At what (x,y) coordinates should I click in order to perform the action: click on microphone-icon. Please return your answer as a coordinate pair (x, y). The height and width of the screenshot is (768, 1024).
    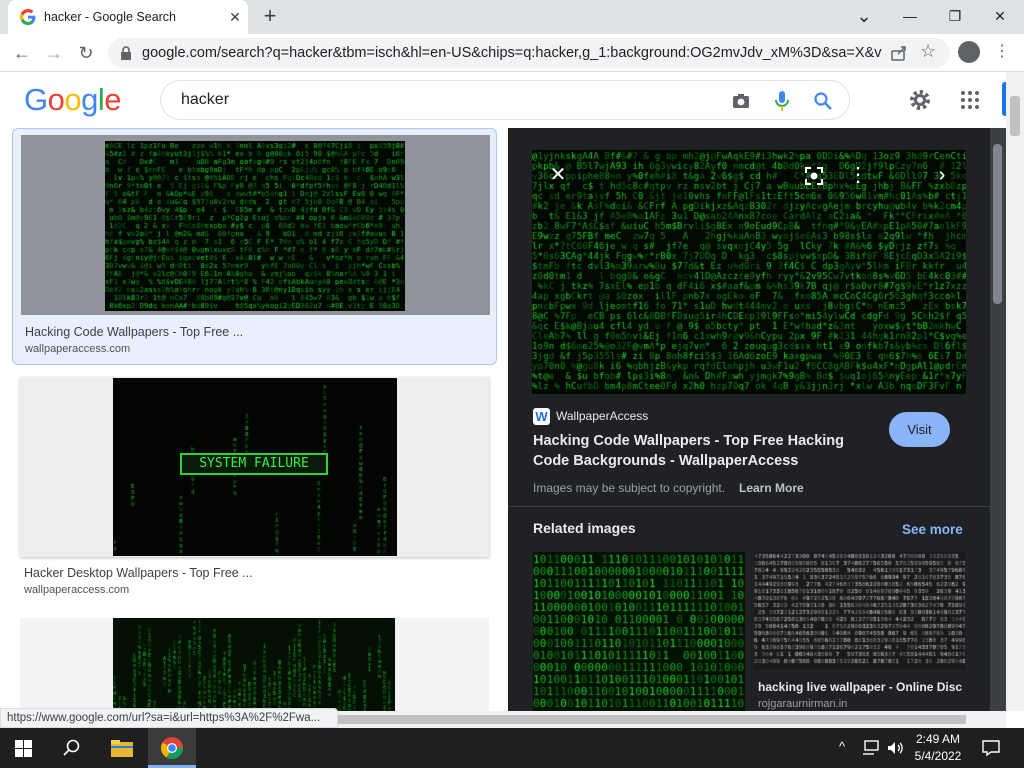
    Looking at the image, I should click on (782, 101).